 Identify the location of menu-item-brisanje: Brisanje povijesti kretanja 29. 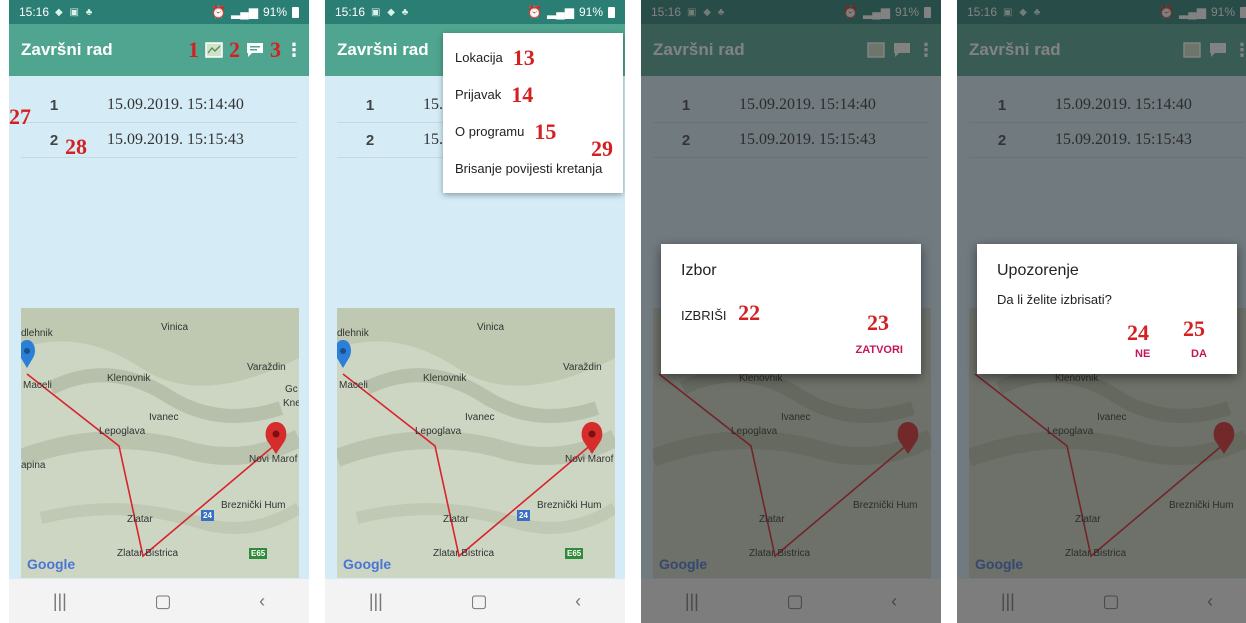
(533, 161).